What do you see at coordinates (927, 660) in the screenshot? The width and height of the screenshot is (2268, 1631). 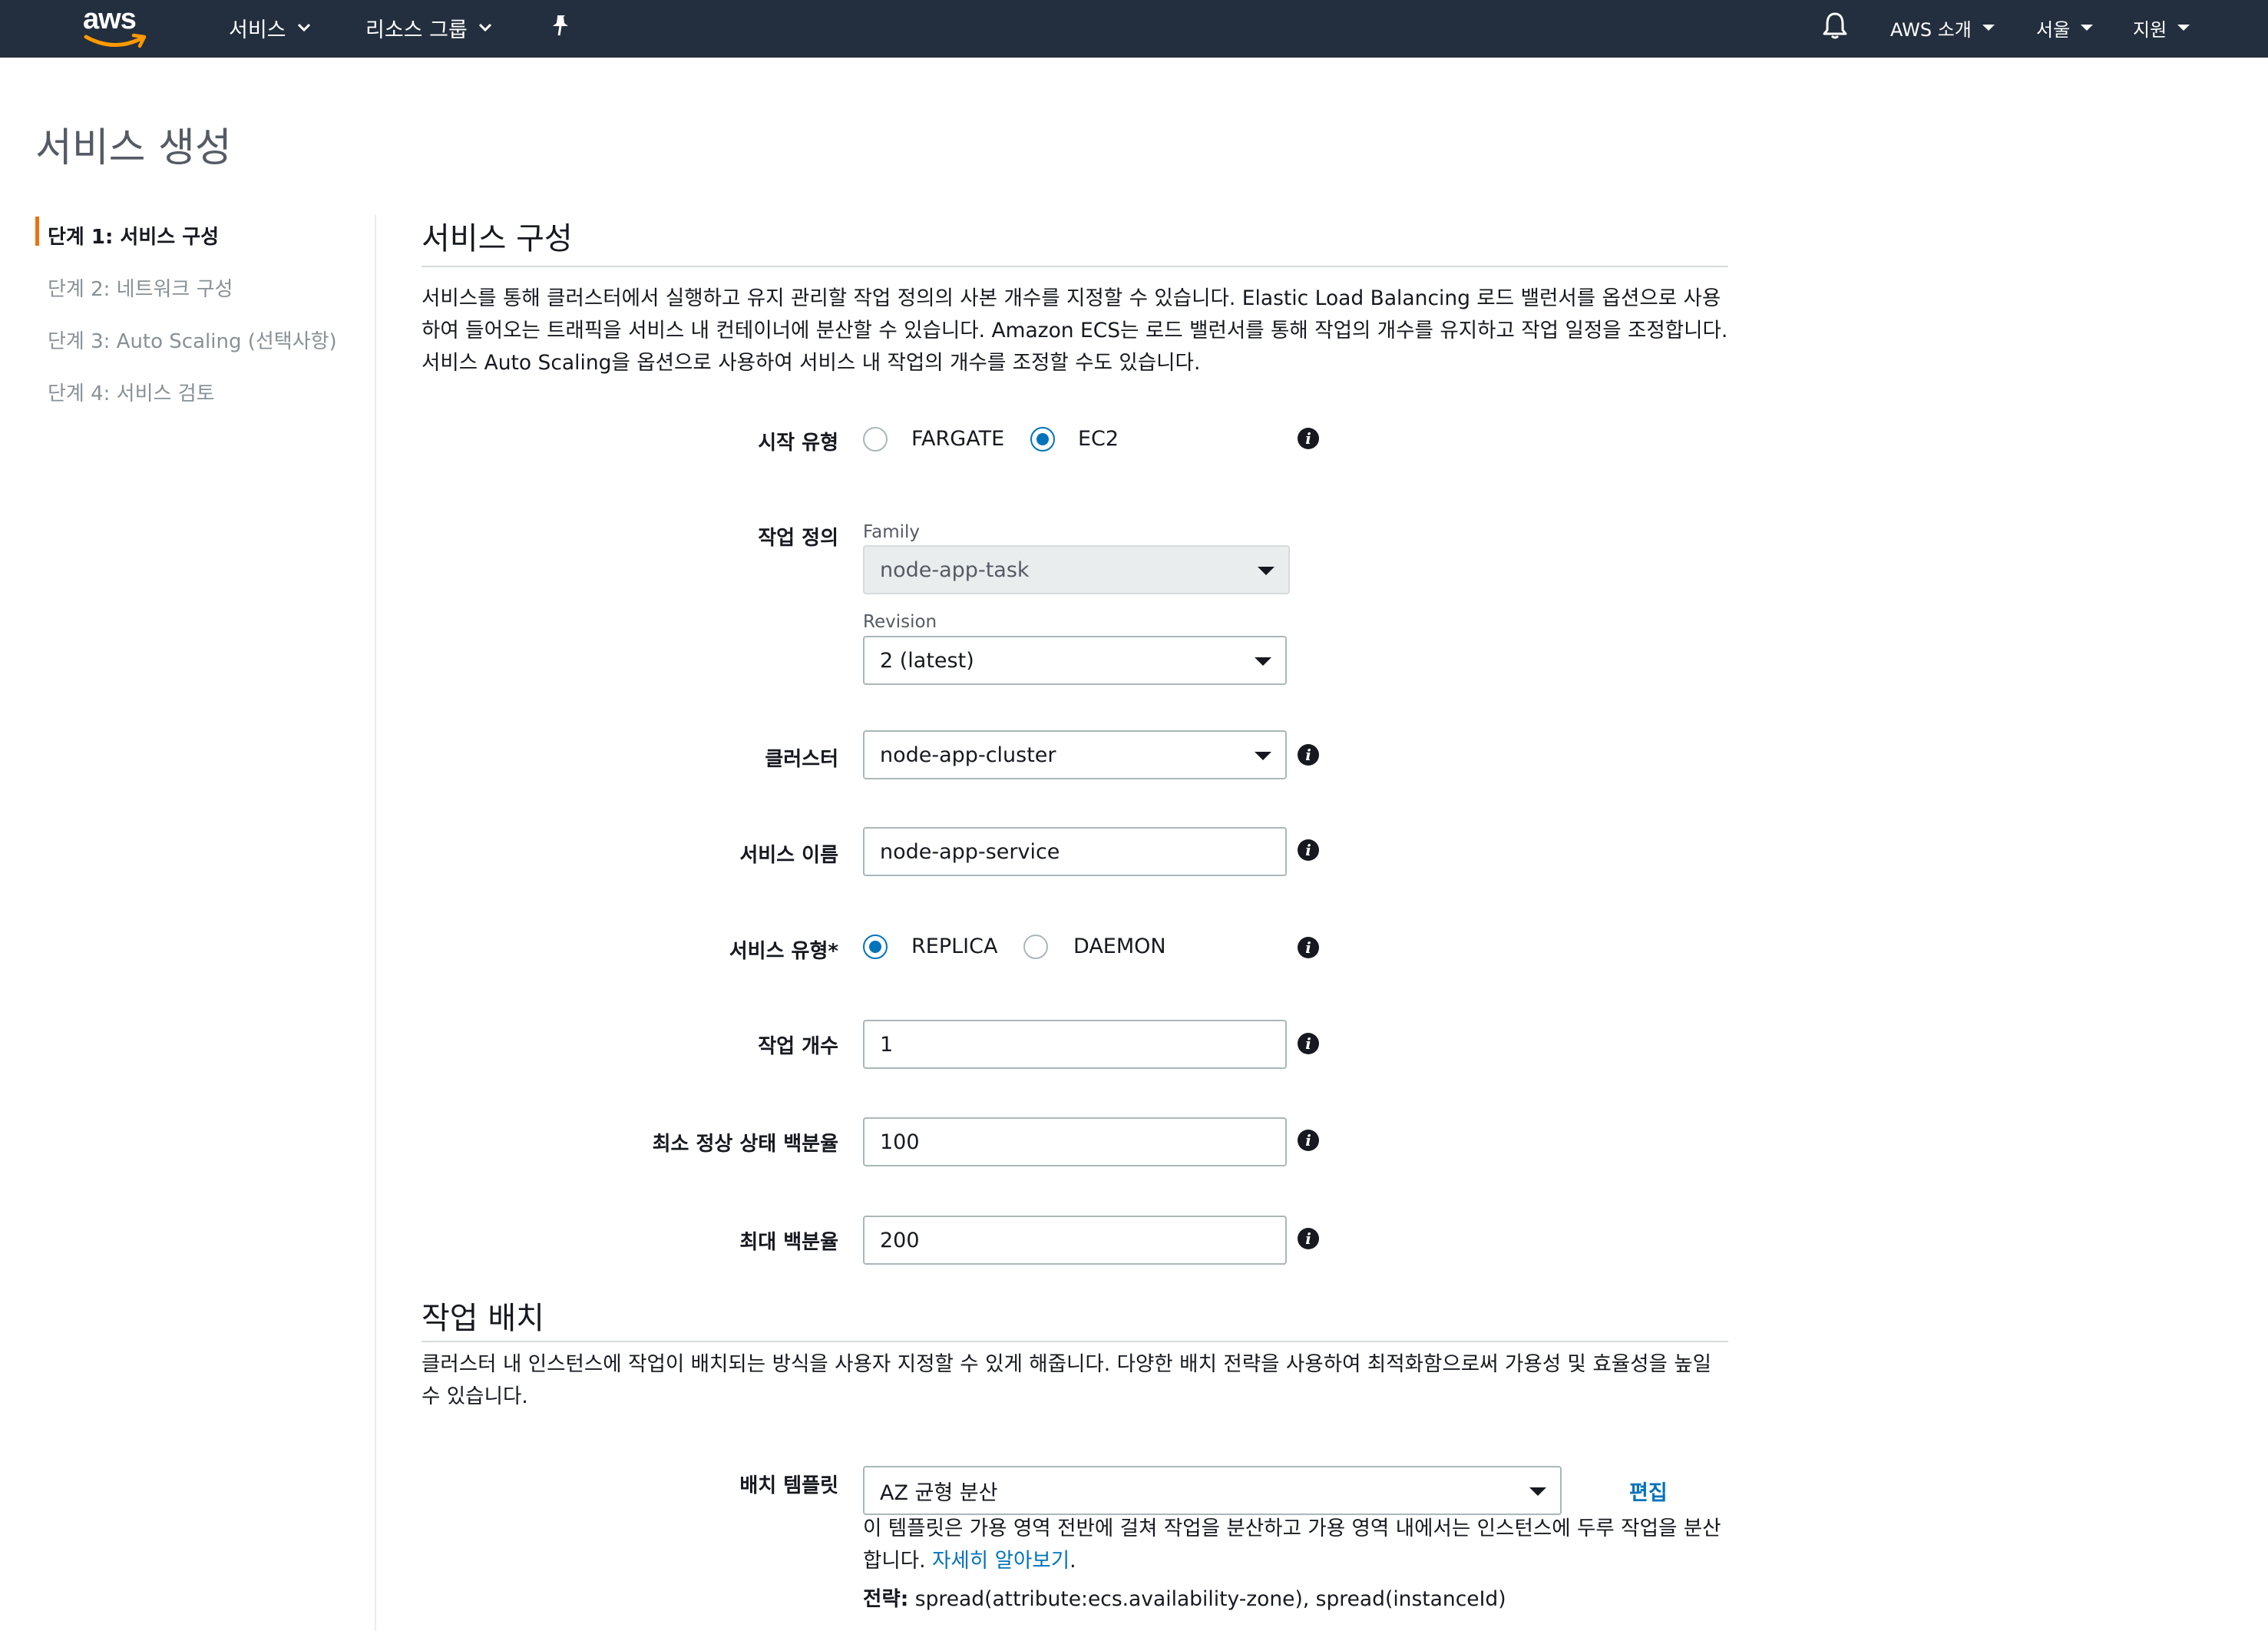 I see `revision-select-value: 2 (latest)` at bounding box center [927, 660].